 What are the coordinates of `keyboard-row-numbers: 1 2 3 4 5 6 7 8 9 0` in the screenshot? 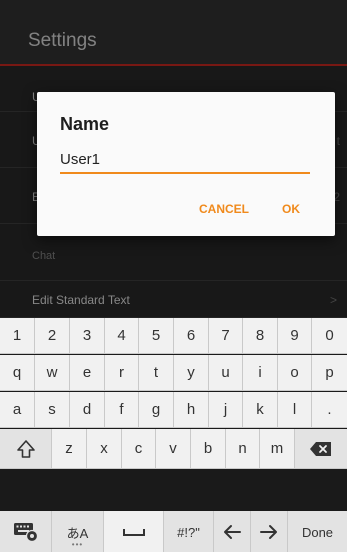 It's located at (173, 336).